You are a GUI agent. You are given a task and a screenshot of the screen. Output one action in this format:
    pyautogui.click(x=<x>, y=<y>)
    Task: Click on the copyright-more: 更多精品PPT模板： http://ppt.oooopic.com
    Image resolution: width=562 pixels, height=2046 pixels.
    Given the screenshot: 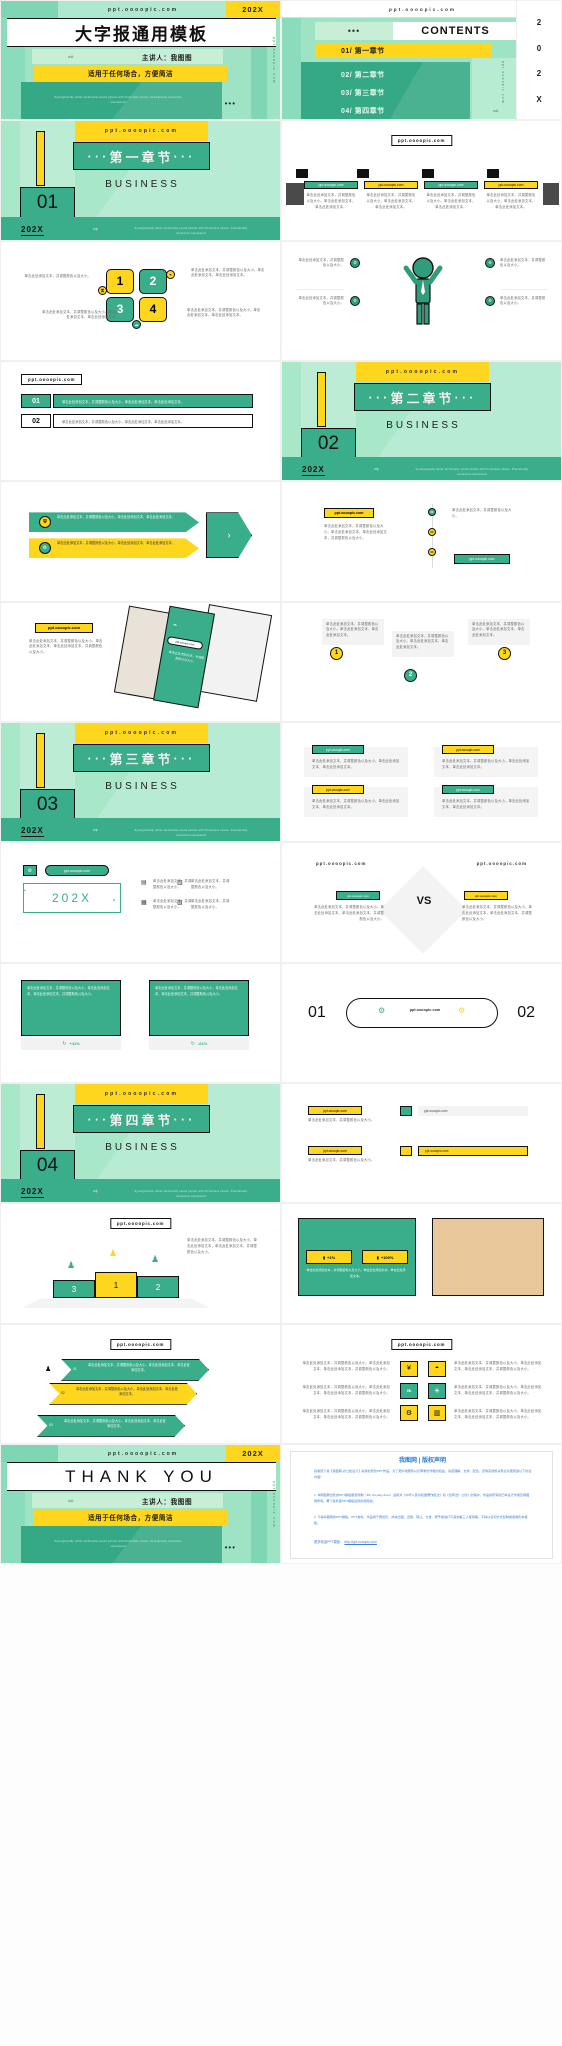 What is the action you would take?
    pyautogui.click(x=345, y=1541)
    